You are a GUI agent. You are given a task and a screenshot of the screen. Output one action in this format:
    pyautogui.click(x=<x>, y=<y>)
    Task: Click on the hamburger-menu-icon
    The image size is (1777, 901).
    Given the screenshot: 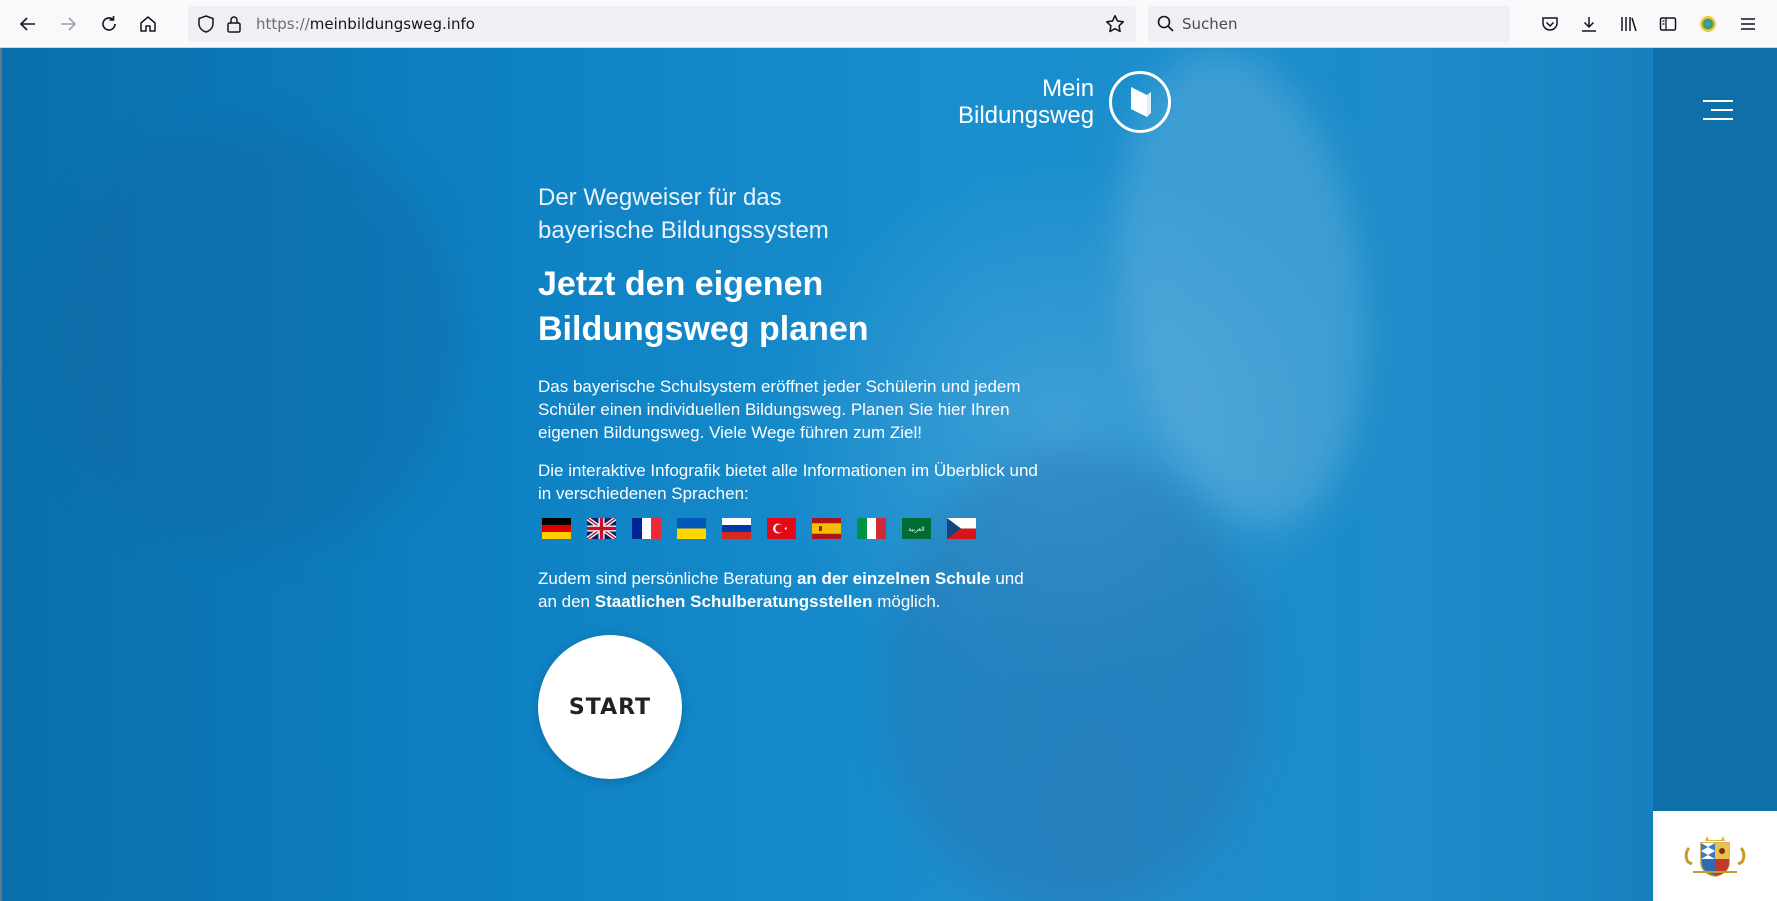 What is the action you would take?
    pyautogui.click(x=1717, y=110)
    